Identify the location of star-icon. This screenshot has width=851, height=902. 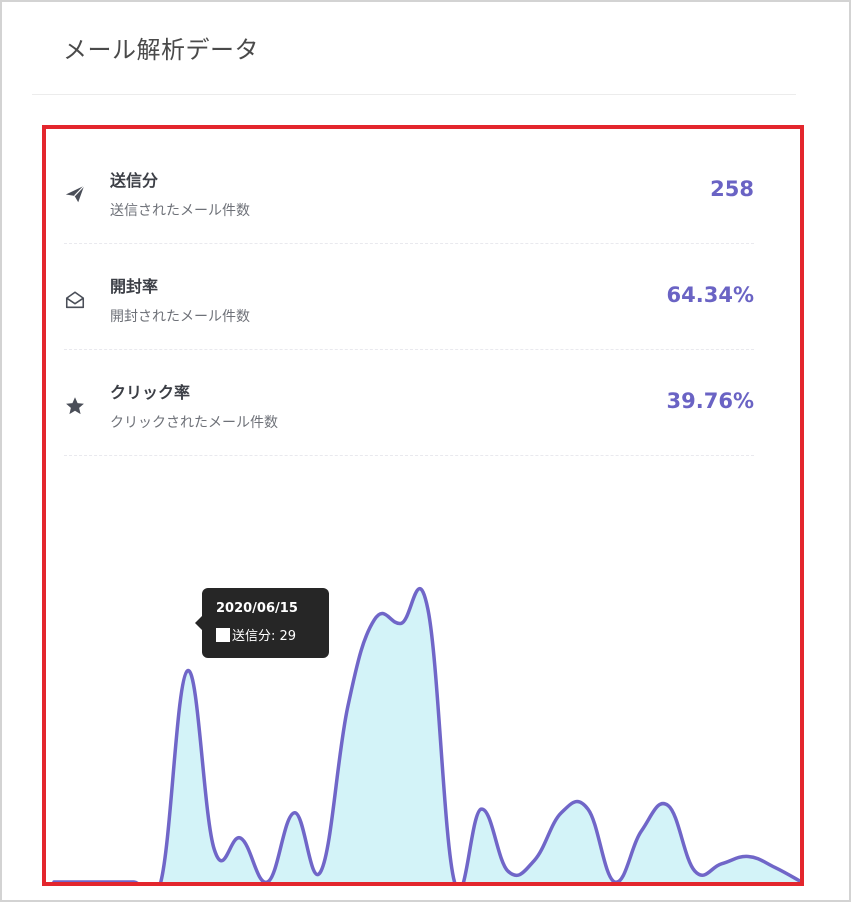
(75, 406).